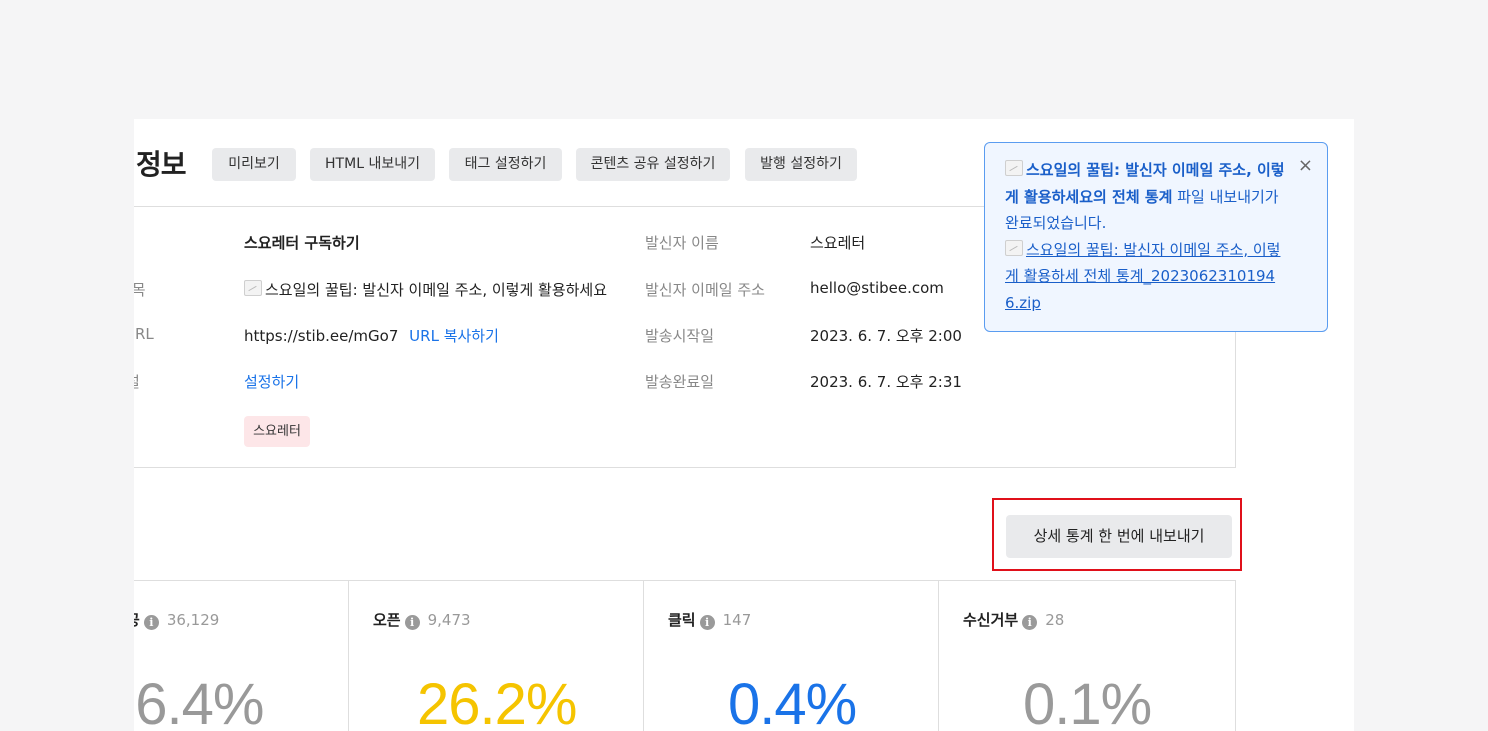  I want to click on stat-percent: 0.4%, so click(792, 701).